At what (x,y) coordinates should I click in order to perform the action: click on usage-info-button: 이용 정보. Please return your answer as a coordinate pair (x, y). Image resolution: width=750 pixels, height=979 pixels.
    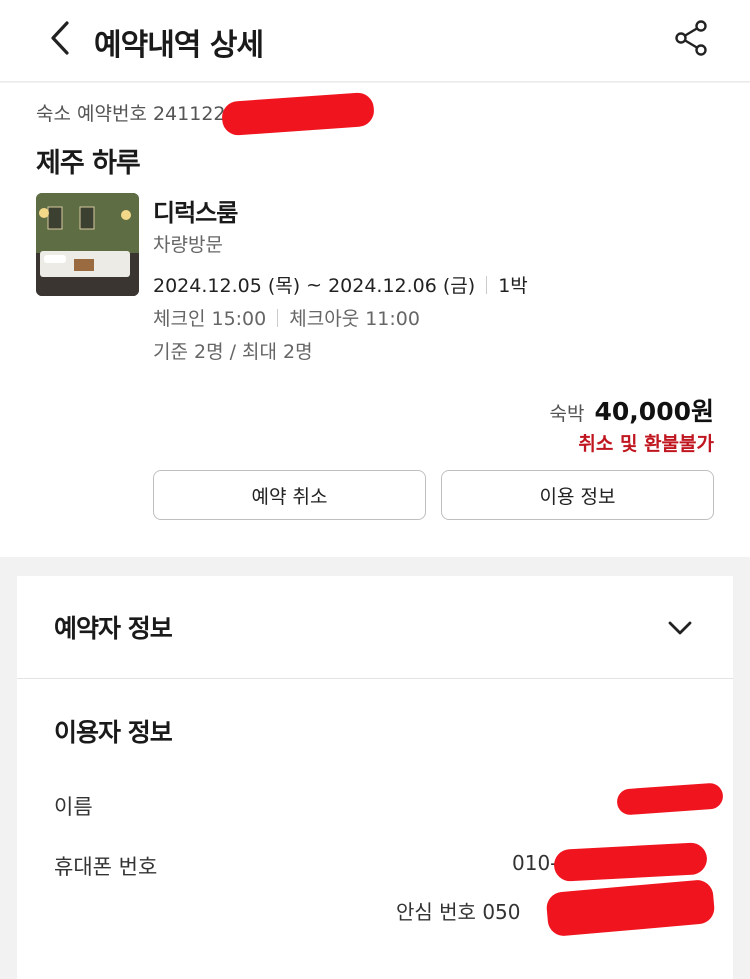
    Looking at the image, I should click on (577, 495).